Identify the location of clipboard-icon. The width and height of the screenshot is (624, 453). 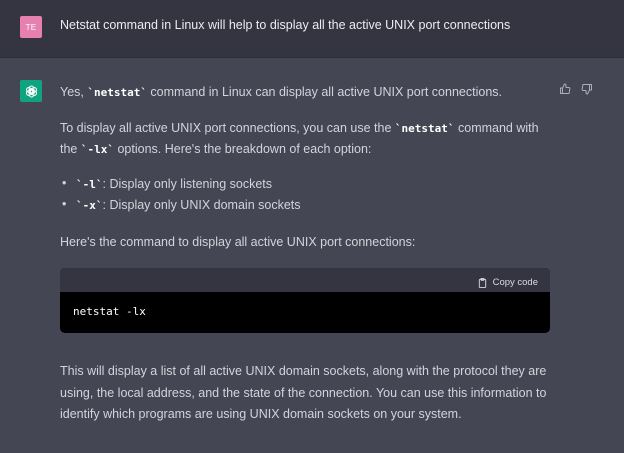
(482, 282).